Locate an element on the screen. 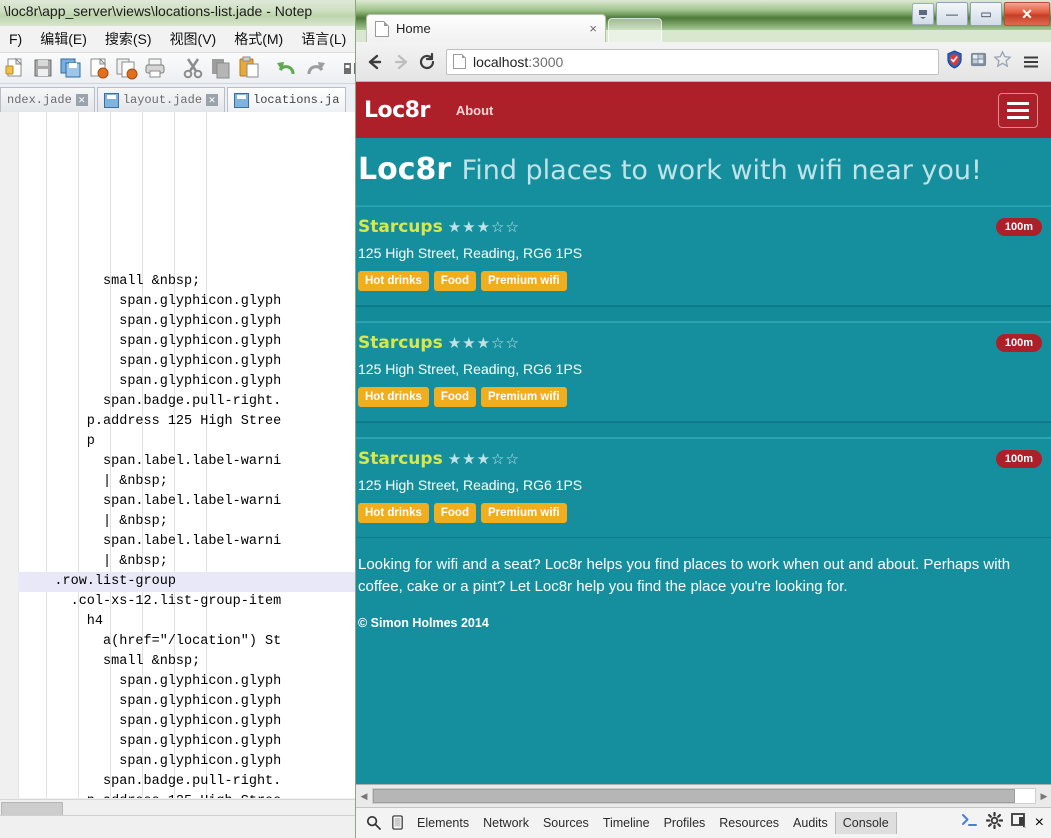 This screenshot has height=838, width=1051. print-icon is located at coordinates (155, 68).